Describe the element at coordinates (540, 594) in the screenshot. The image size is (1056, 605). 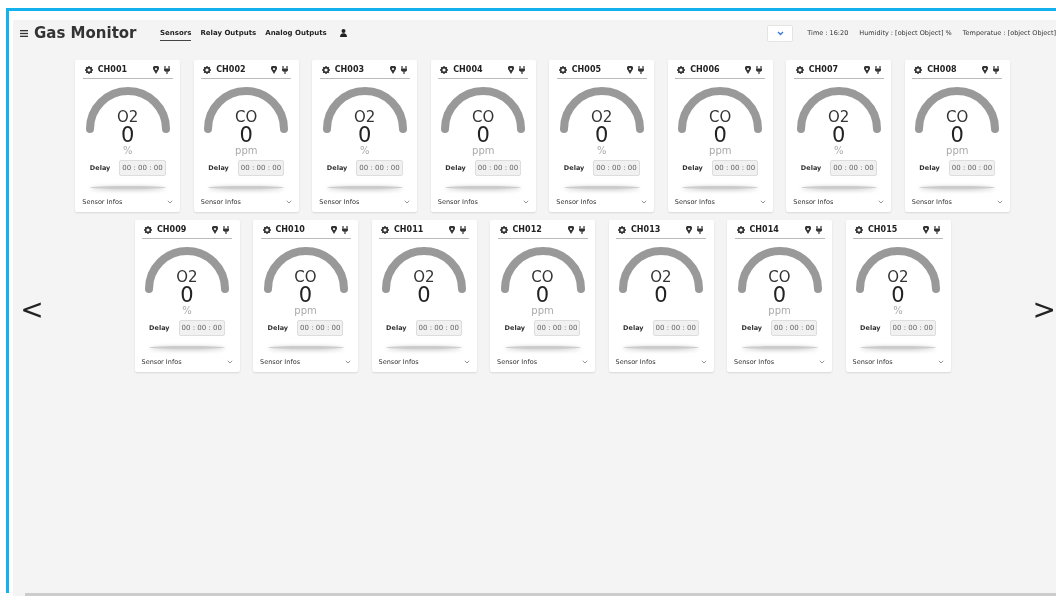
I see `scrollbar` at that location.